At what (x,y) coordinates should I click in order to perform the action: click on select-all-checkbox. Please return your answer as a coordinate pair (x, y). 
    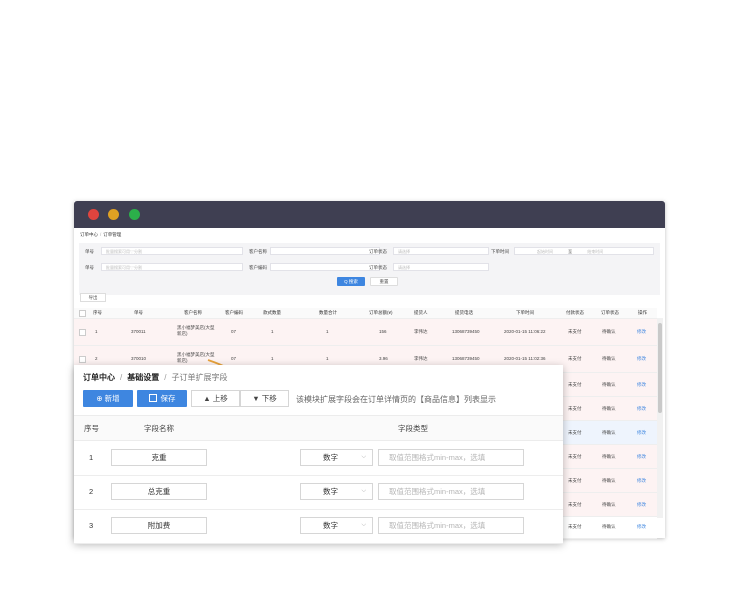
    Looking at the image, I should click on (82, 313).